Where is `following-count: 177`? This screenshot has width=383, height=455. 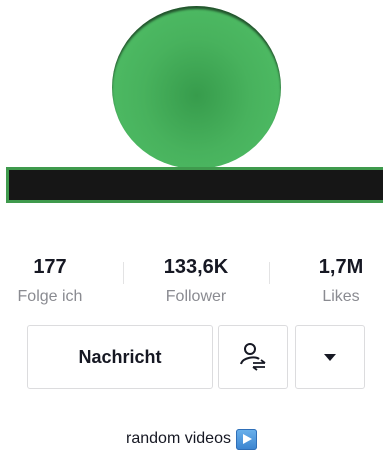 following-count: 177 is located at coordinates (50, 267).